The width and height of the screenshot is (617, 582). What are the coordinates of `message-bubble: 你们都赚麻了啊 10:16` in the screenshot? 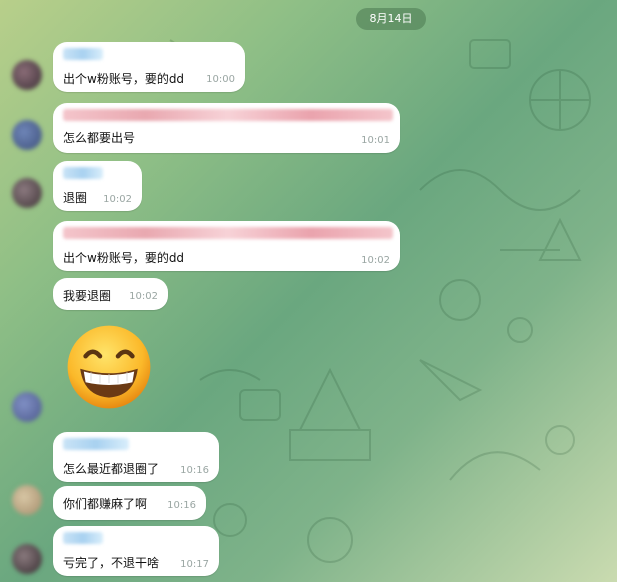 It's located at (129, 503).